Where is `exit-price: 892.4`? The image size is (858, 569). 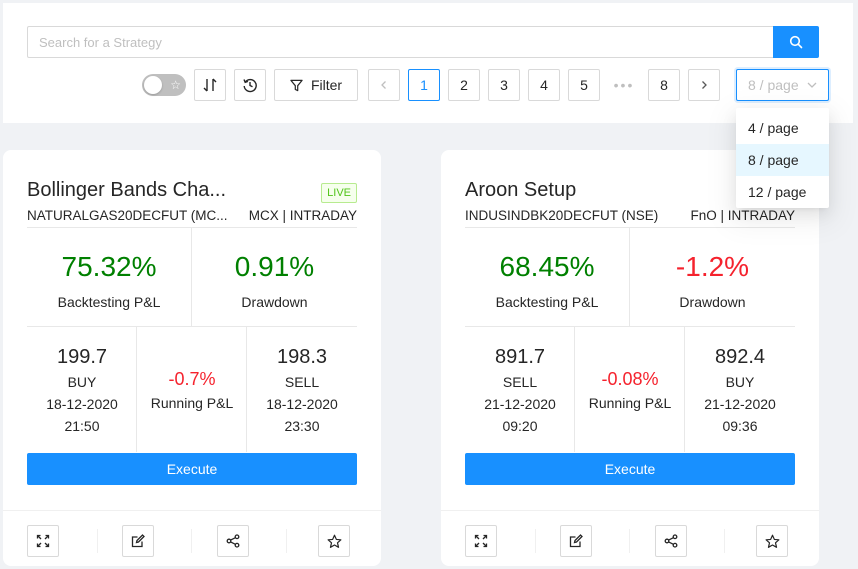
exit-price: 892.4 is located at coordinates (740, 357).